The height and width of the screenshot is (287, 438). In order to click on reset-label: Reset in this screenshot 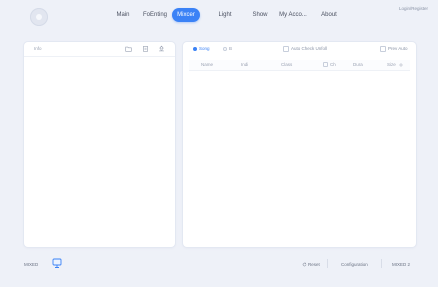, I will do `click(314, 264)`.